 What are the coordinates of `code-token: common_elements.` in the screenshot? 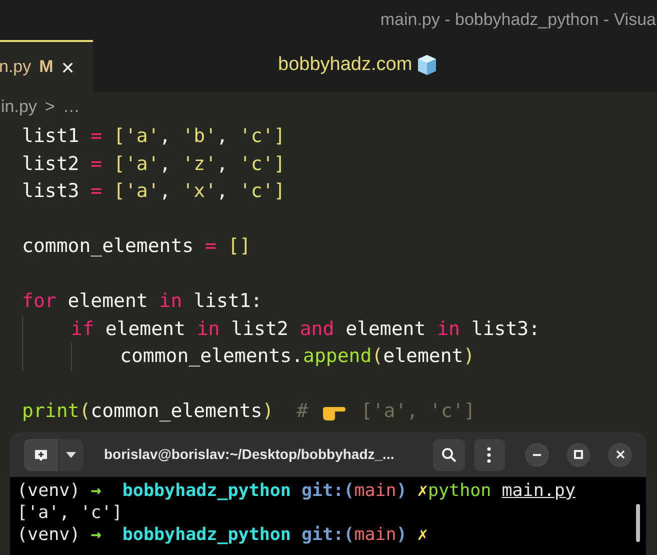 It's located at (212, 356).